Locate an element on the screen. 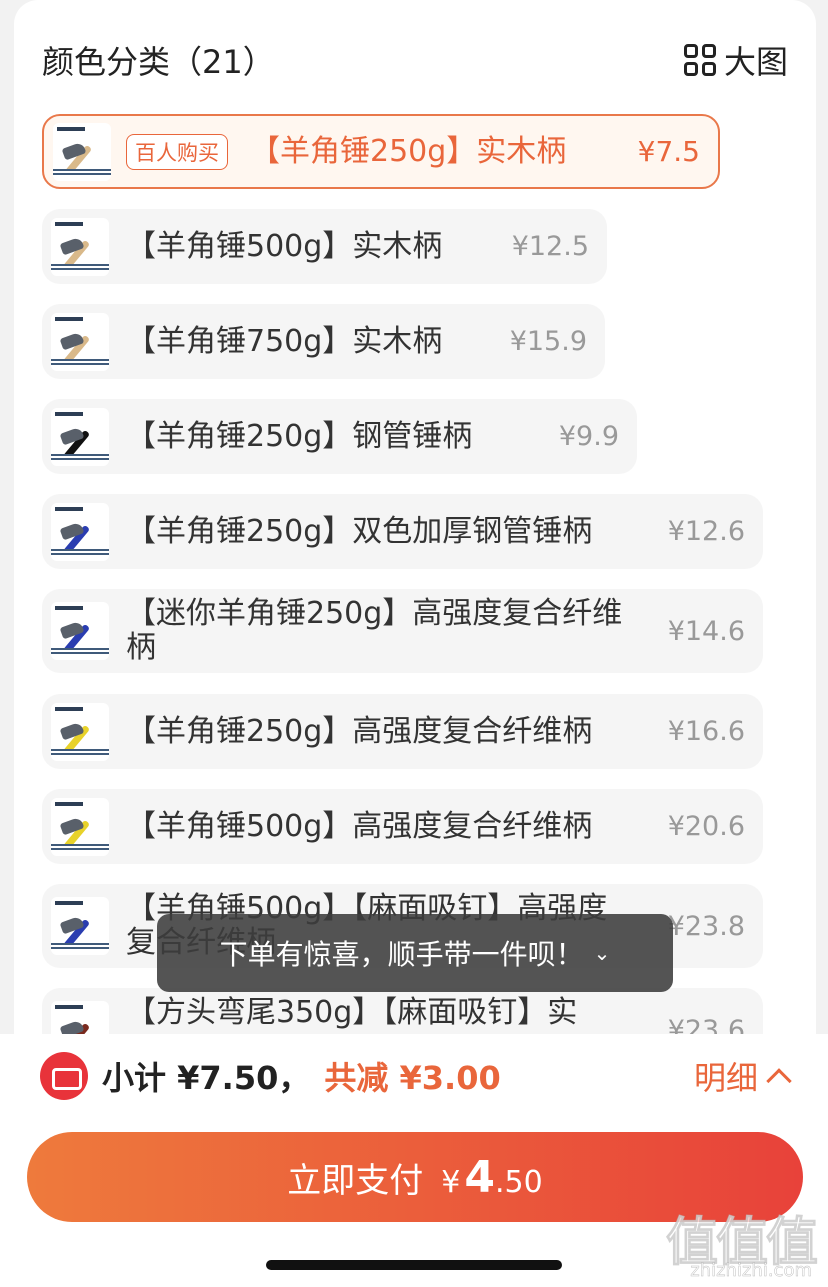  option-item-9: 【方头弯尾350g】【麻面吸钉】实 ¥23.6 is located at coordinates (402, 1014).